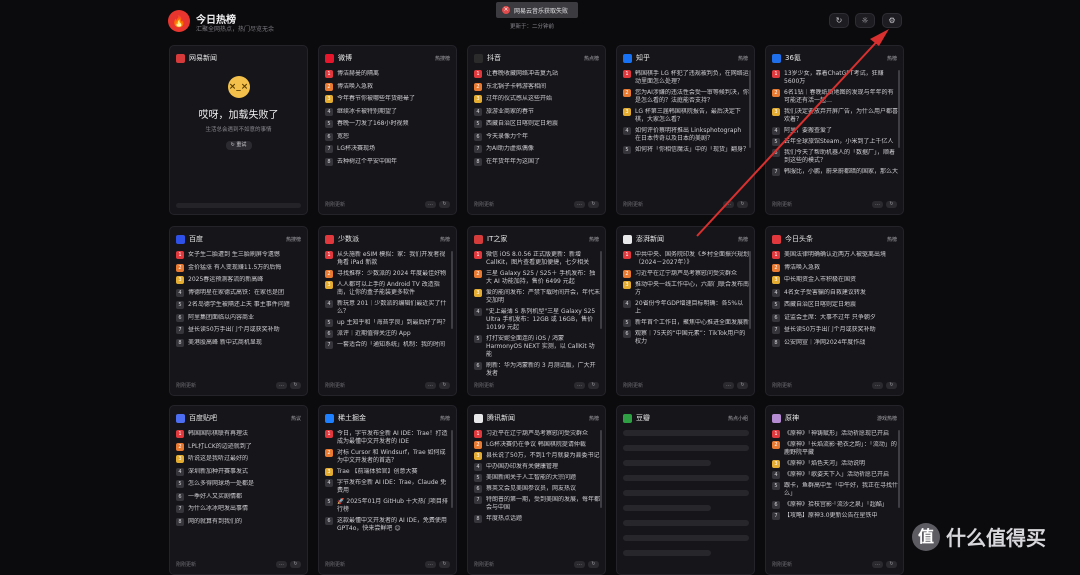 The image size is (1080, 575). Describe the element at coordinates (926, 536) in the screenshot. I see `watermark-logo-icon: 值` at that location.